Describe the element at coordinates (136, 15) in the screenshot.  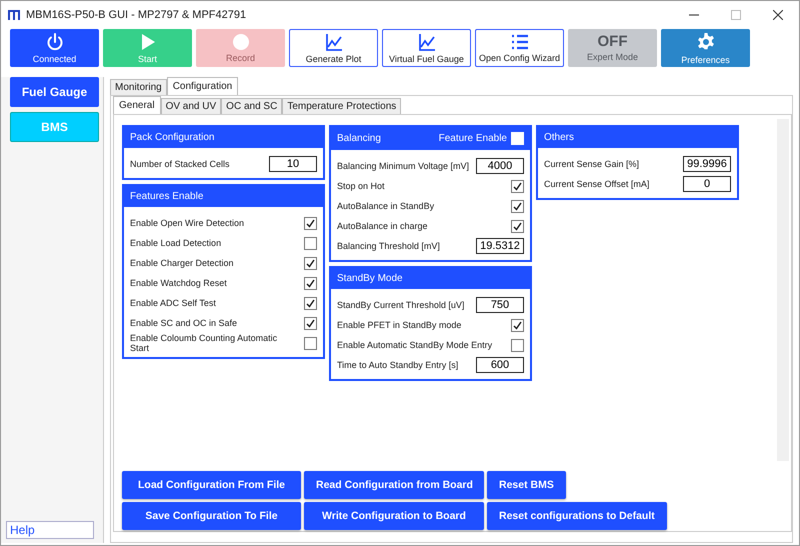
I see `window-title: MBM16S-P50-B GUI - MP2797 & MPF42791` at that location.